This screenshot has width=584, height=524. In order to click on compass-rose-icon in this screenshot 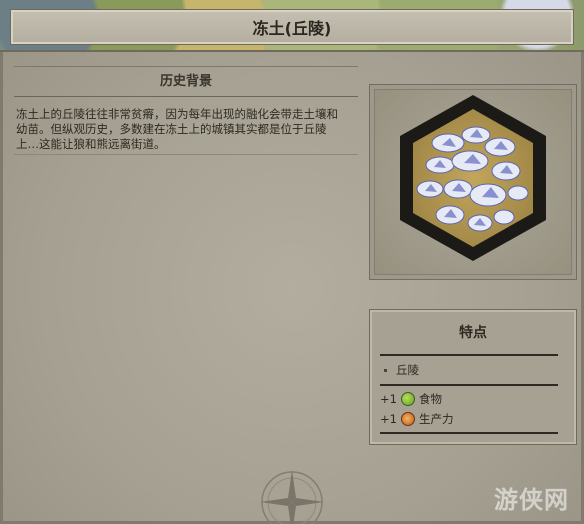, I will do `click(292, 497)`.